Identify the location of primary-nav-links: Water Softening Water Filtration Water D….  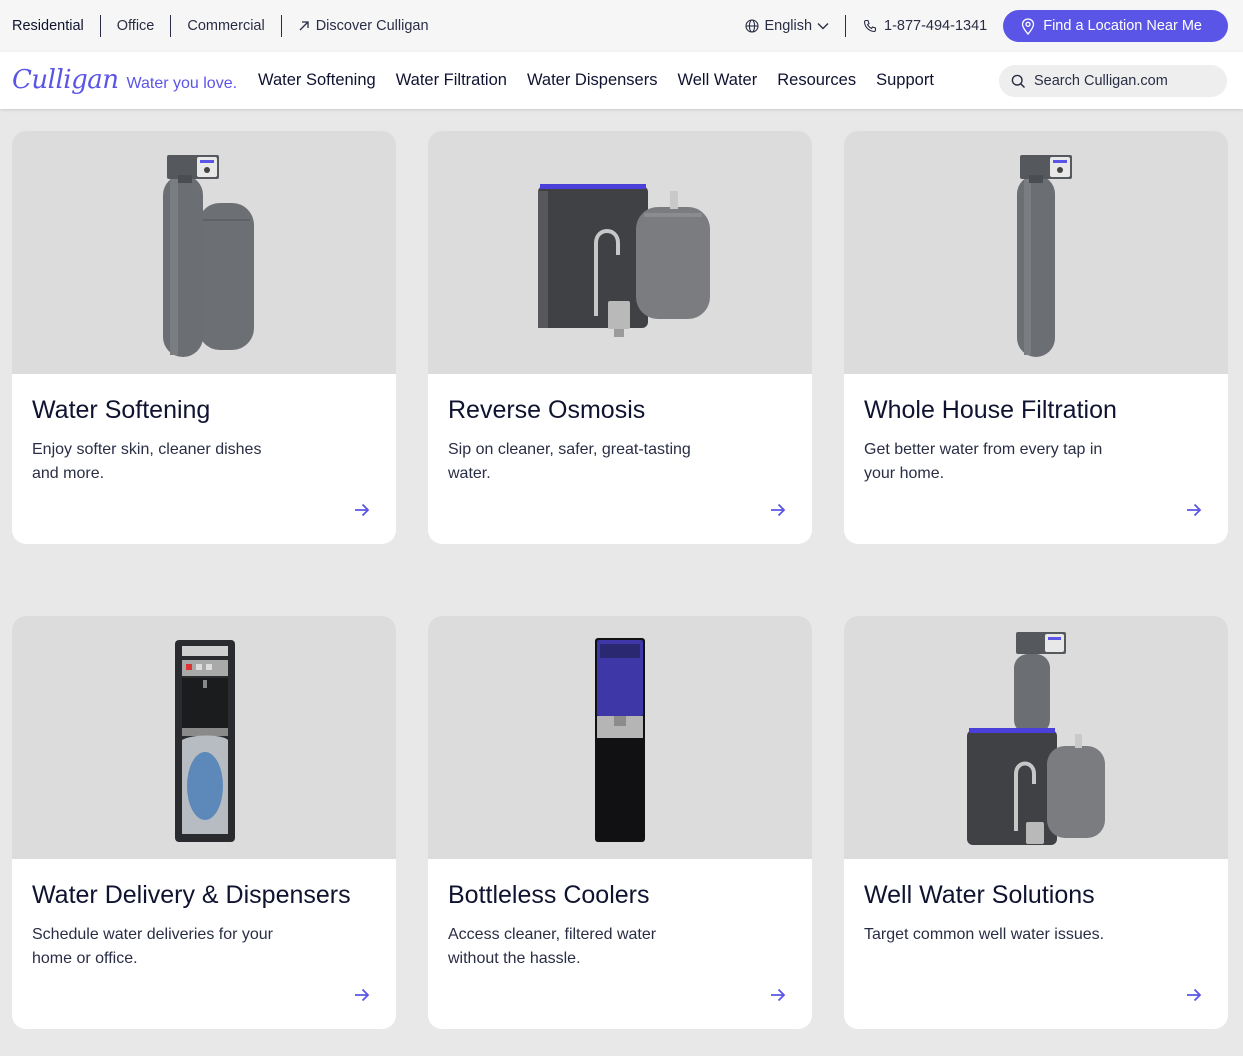
(596, 80).